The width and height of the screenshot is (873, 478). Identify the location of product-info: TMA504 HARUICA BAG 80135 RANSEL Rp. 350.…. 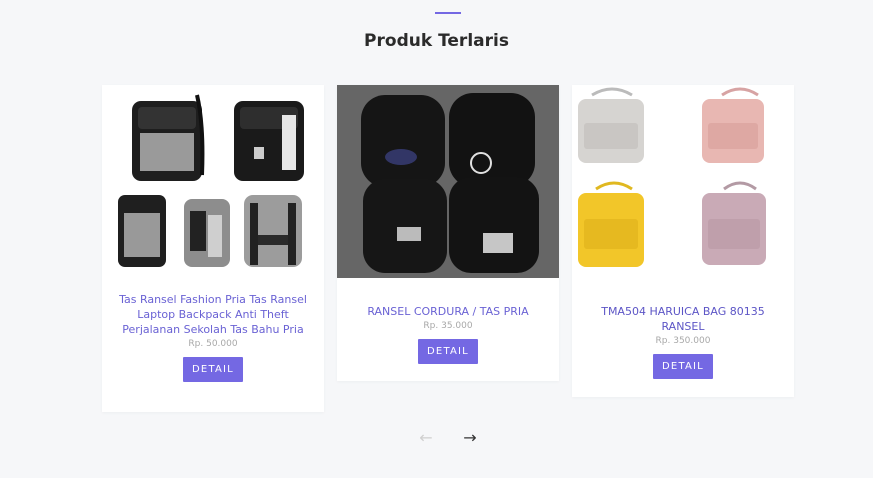
(683, 328).